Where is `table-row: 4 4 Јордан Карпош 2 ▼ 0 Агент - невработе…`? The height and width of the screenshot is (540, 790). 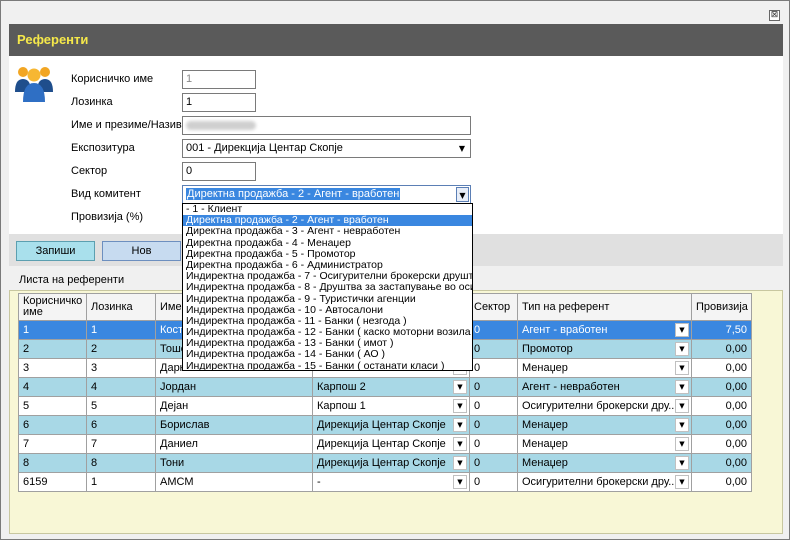 table-row: 4 4 Јордан Карпош 2 ▼ 0 Агент - невработе… is located at coordinates (385, 387).